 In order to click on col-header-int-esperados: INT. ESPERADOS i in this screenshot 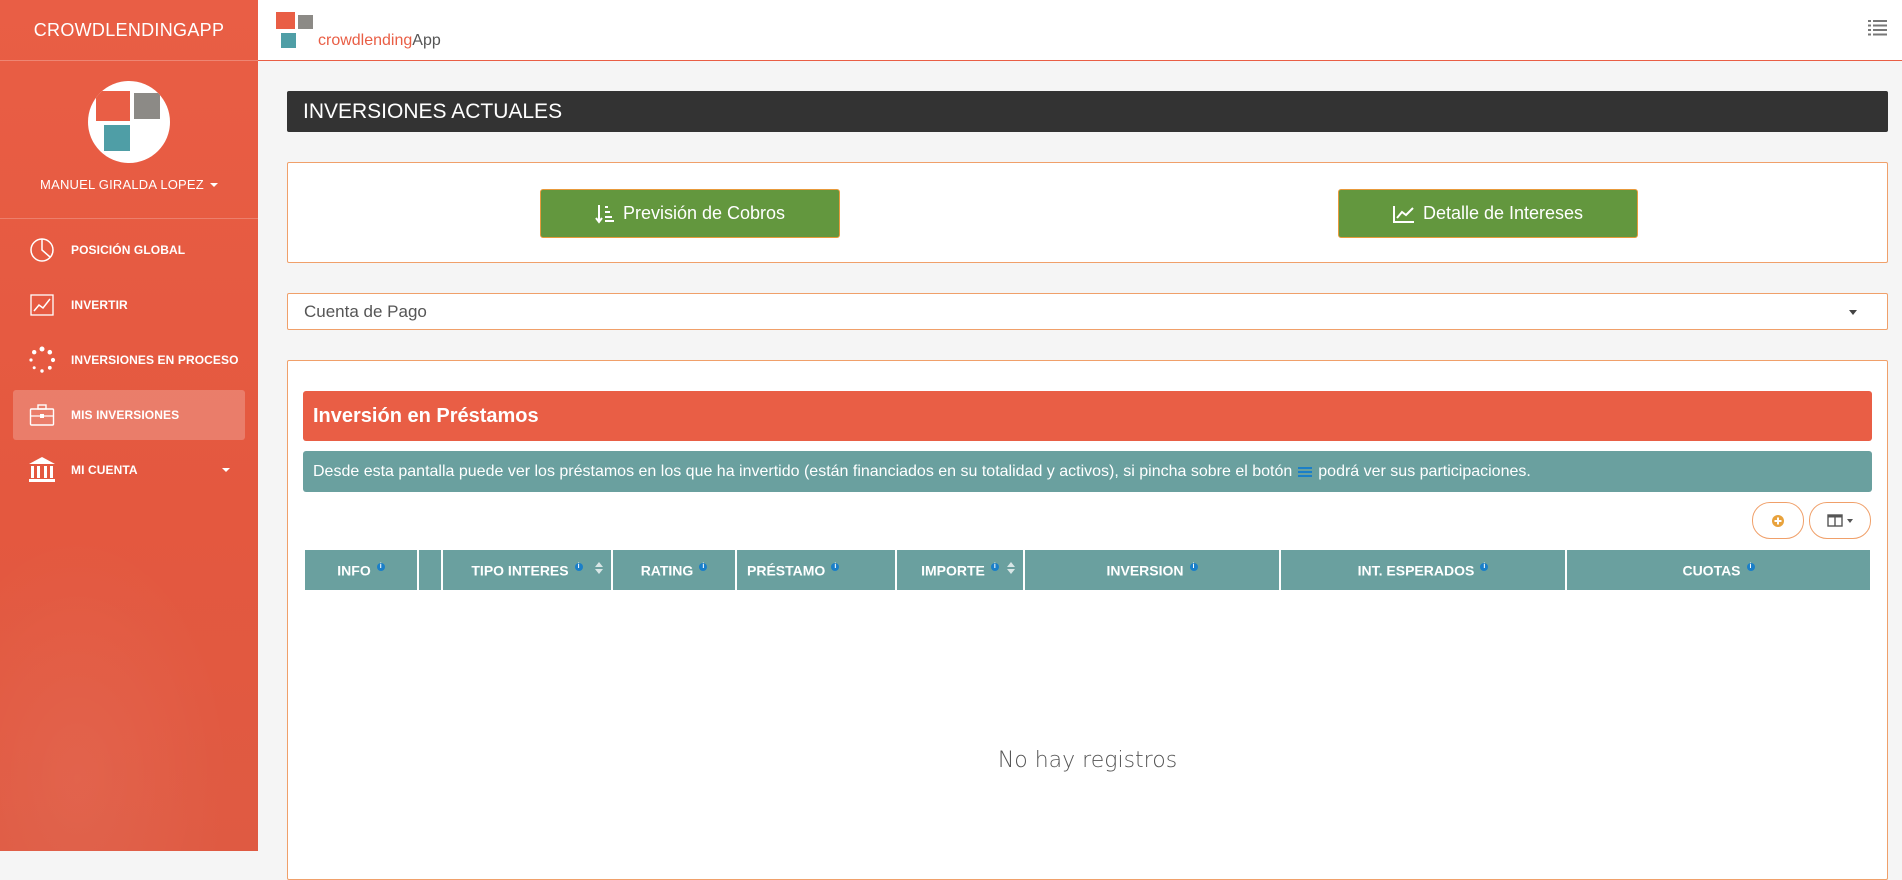, I will do `click(1423, 570)`.